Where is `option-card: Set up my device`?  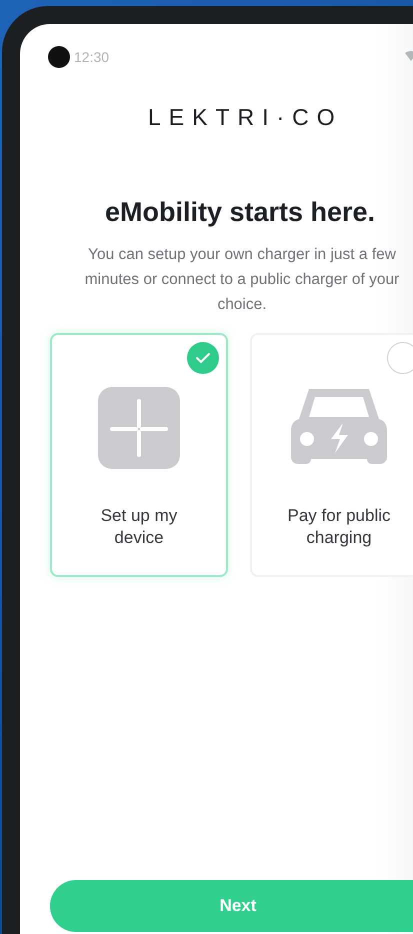
option-card: Set up my device is located at coordinates (139, 455).